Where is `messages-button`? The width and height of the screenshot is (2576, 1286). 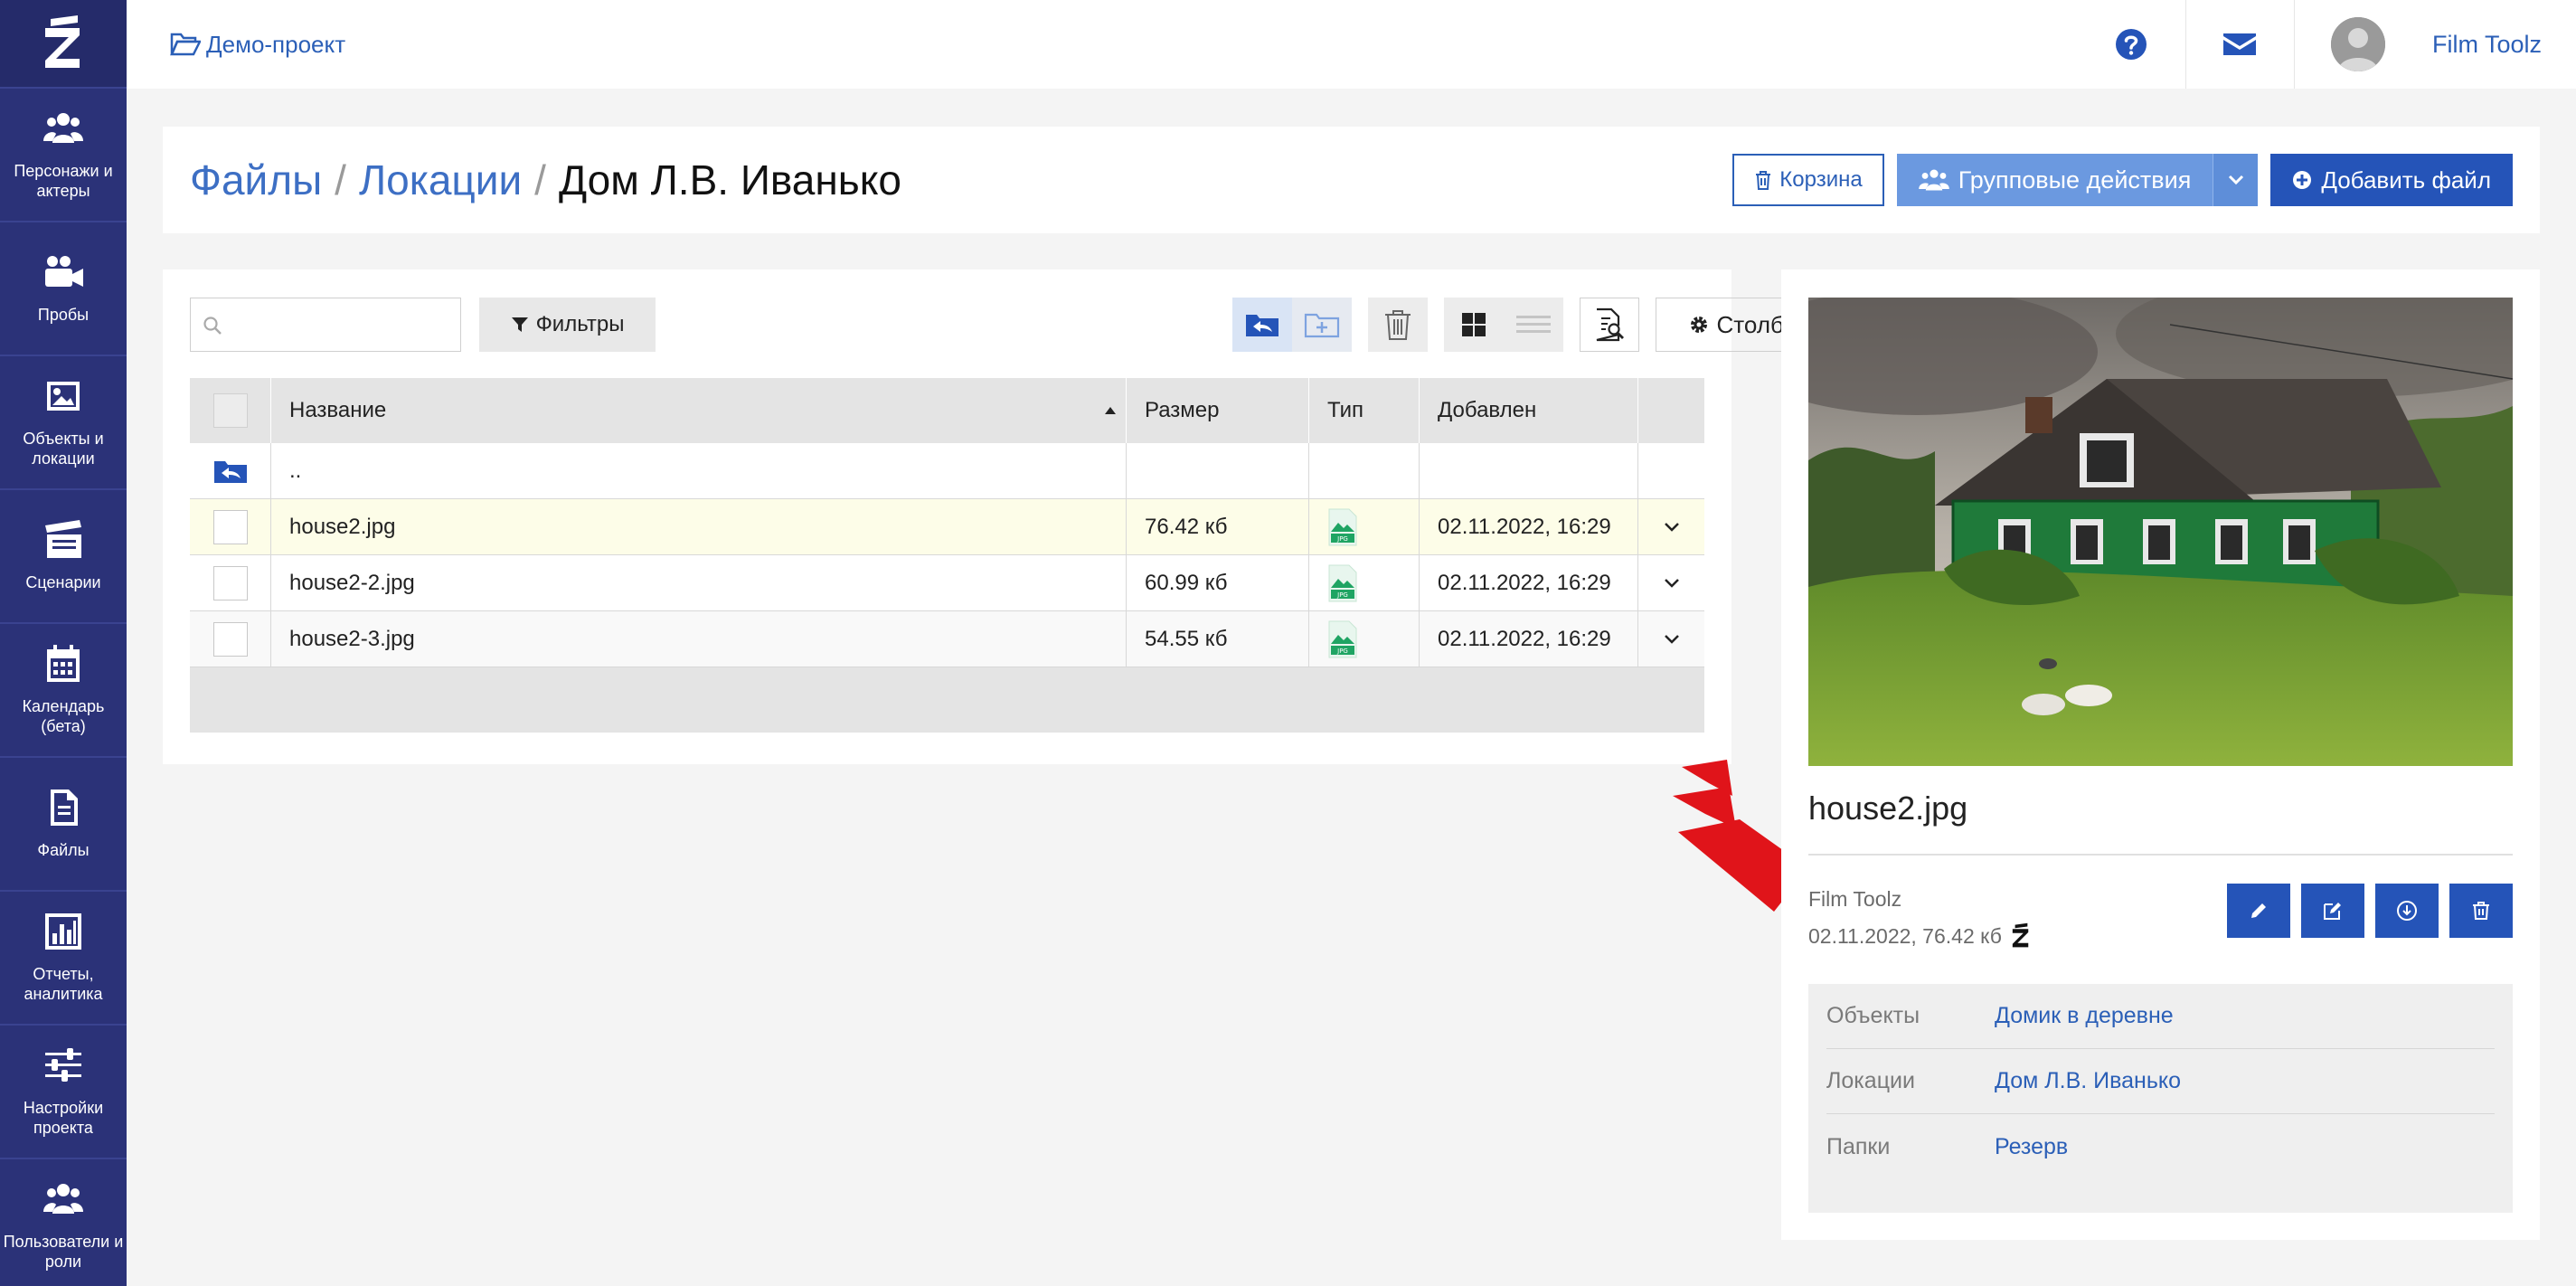 messages-button is located at coordinates (2239, 44).